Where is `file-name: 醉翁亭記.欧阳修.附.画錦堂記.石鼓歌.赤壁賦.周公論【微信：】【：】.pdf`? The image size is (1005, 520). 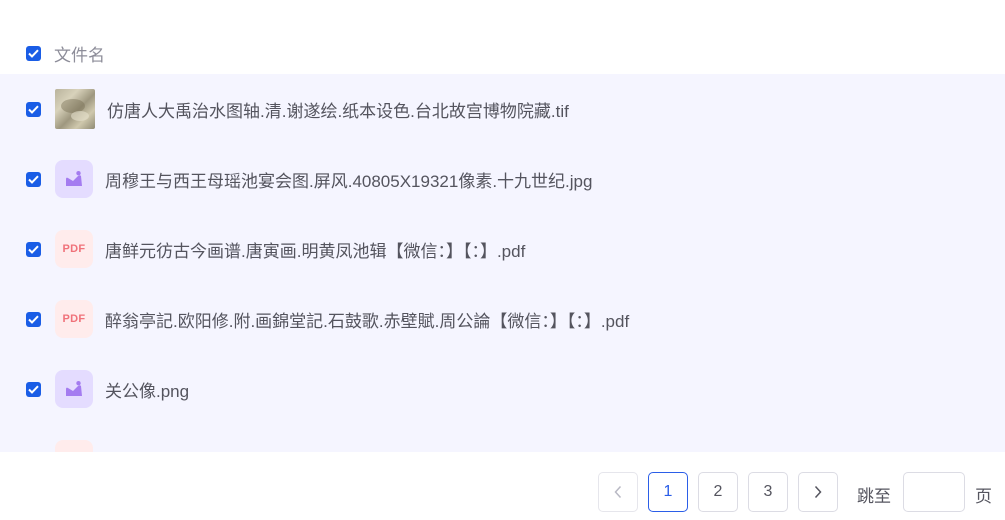 file-name: 醉翁亭記.欧阳修.附.画錦堂記.石鼓歌.赤壁賦.周公論【微信：】【：】.pdf is located at coordinates (367, 319).